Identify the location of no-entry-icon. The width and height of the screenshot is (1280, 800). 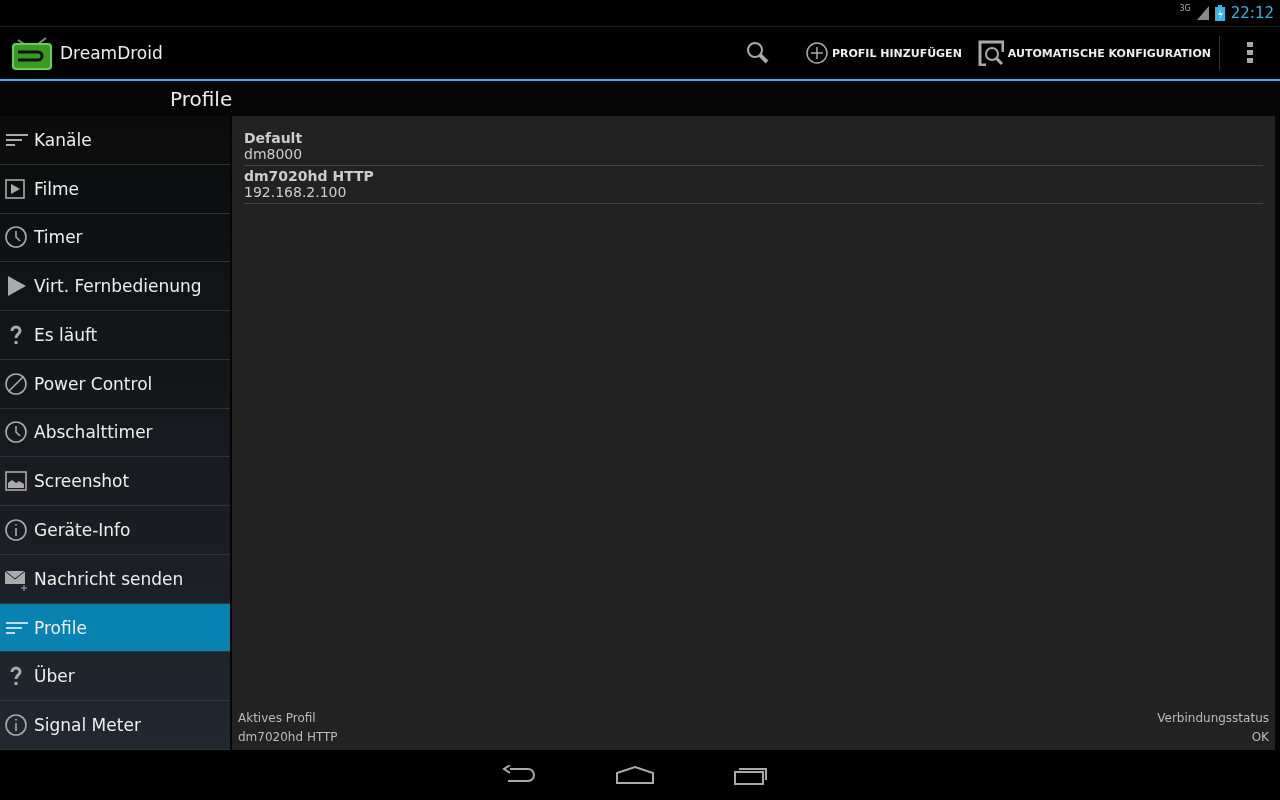
(16, 383).